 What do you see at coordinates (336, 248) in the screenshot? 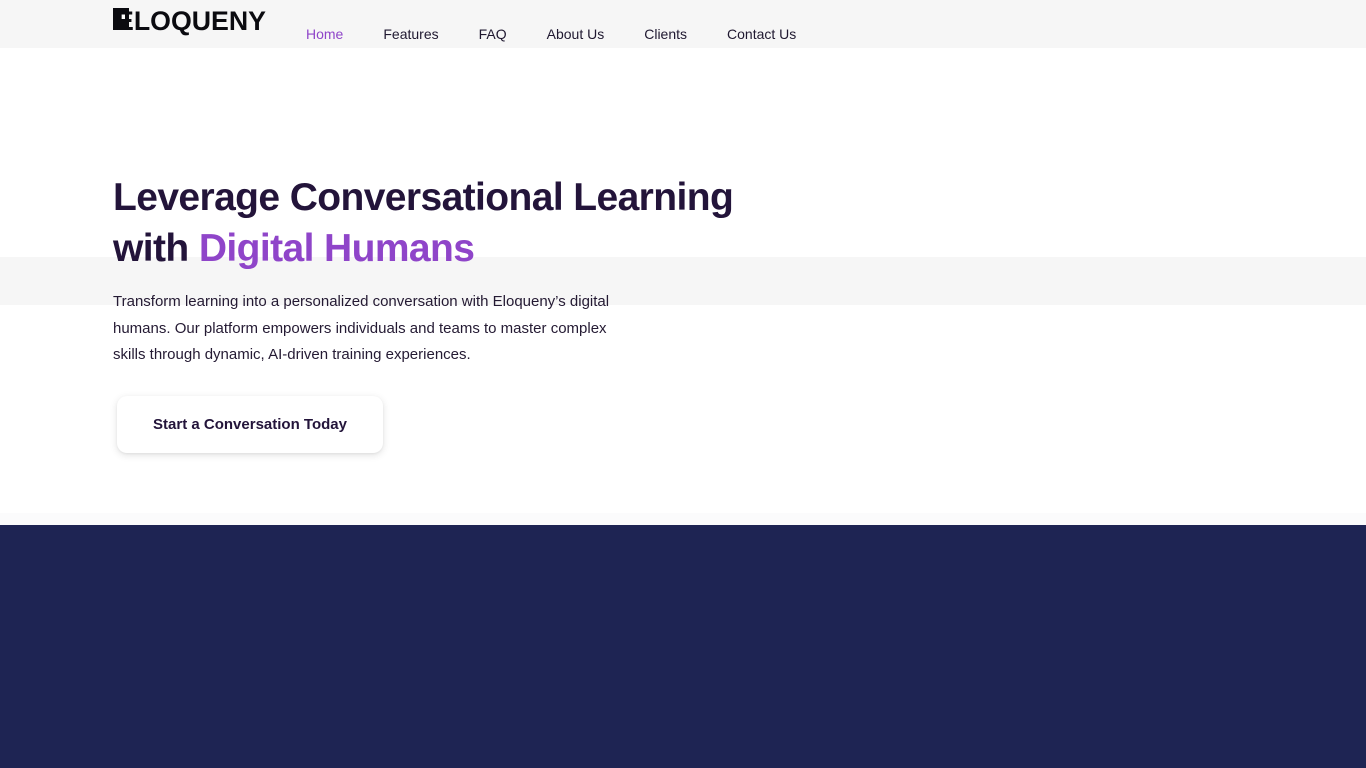
I see `hero-title-accent: Digital Humans` at bounding box center [336, 248].